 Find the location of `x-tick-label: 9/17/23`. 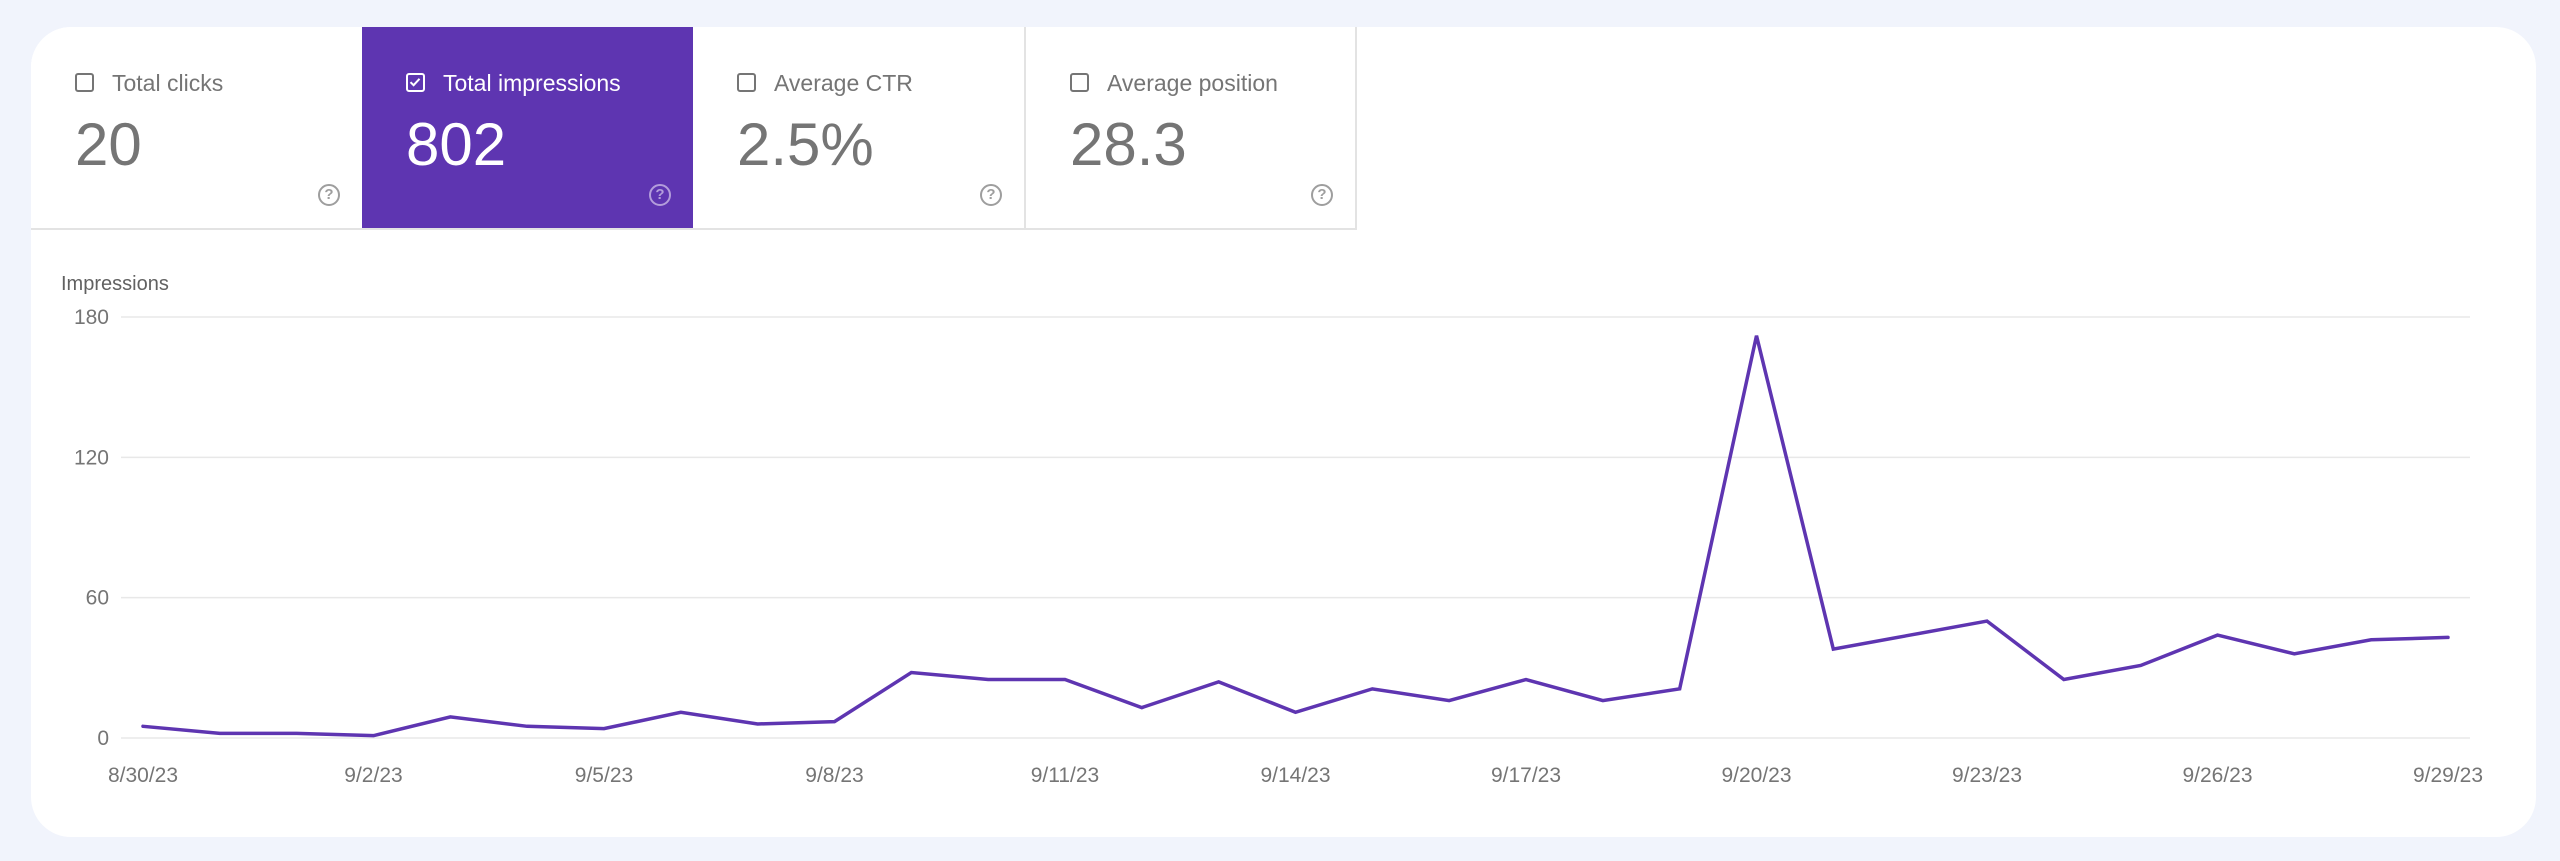

x-tick-label: 9/17/23 is located at coordinates (1526, 775).